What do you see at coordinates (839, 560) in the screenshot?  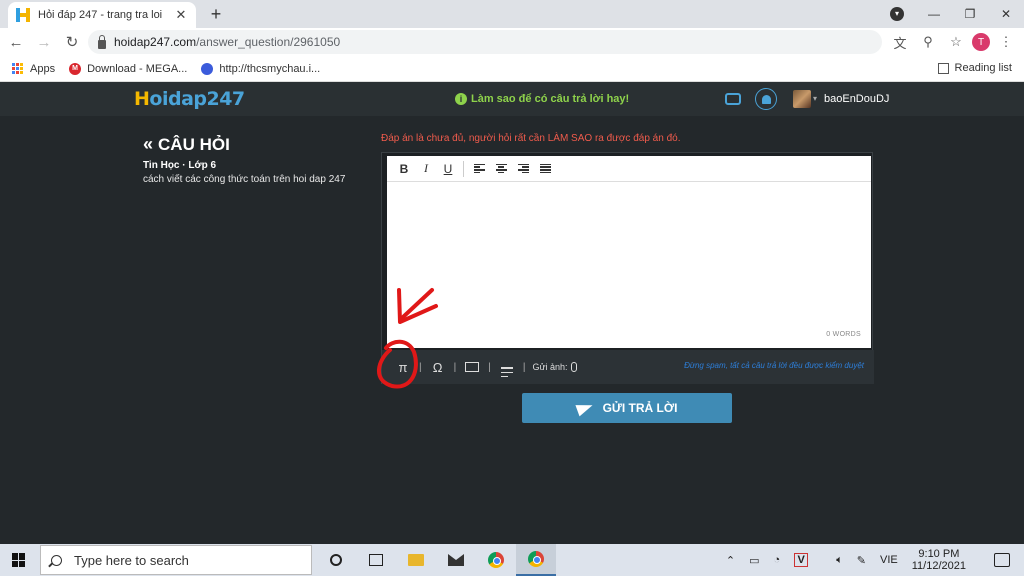 I see `volume-icon: 🔈︎` at bounding box center [839, 560].